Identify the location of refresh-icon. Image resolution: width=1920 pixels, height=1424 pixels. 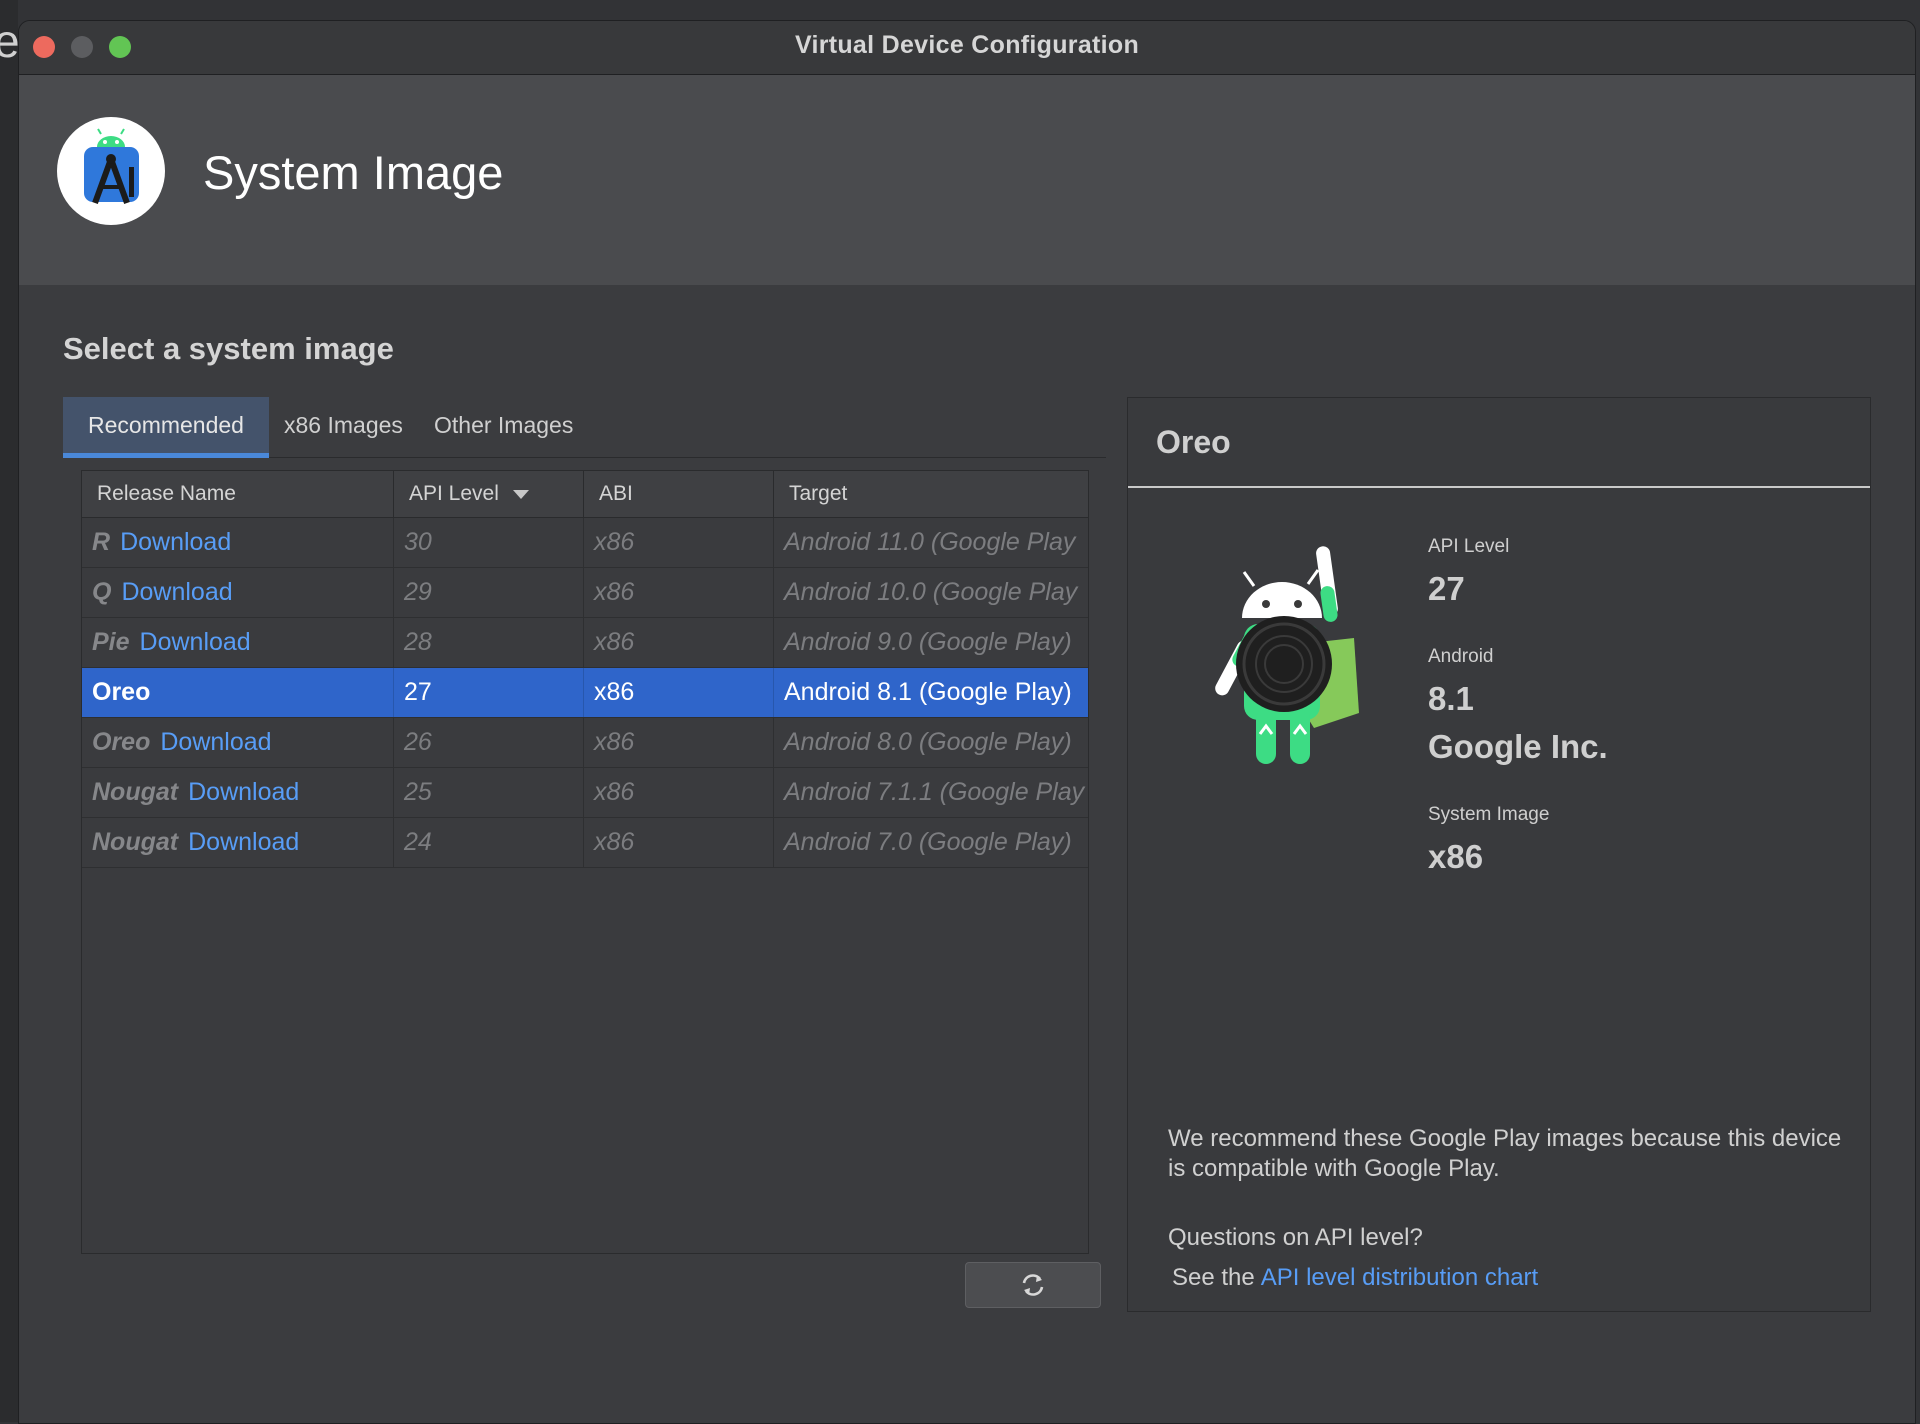
(1033, 1285).